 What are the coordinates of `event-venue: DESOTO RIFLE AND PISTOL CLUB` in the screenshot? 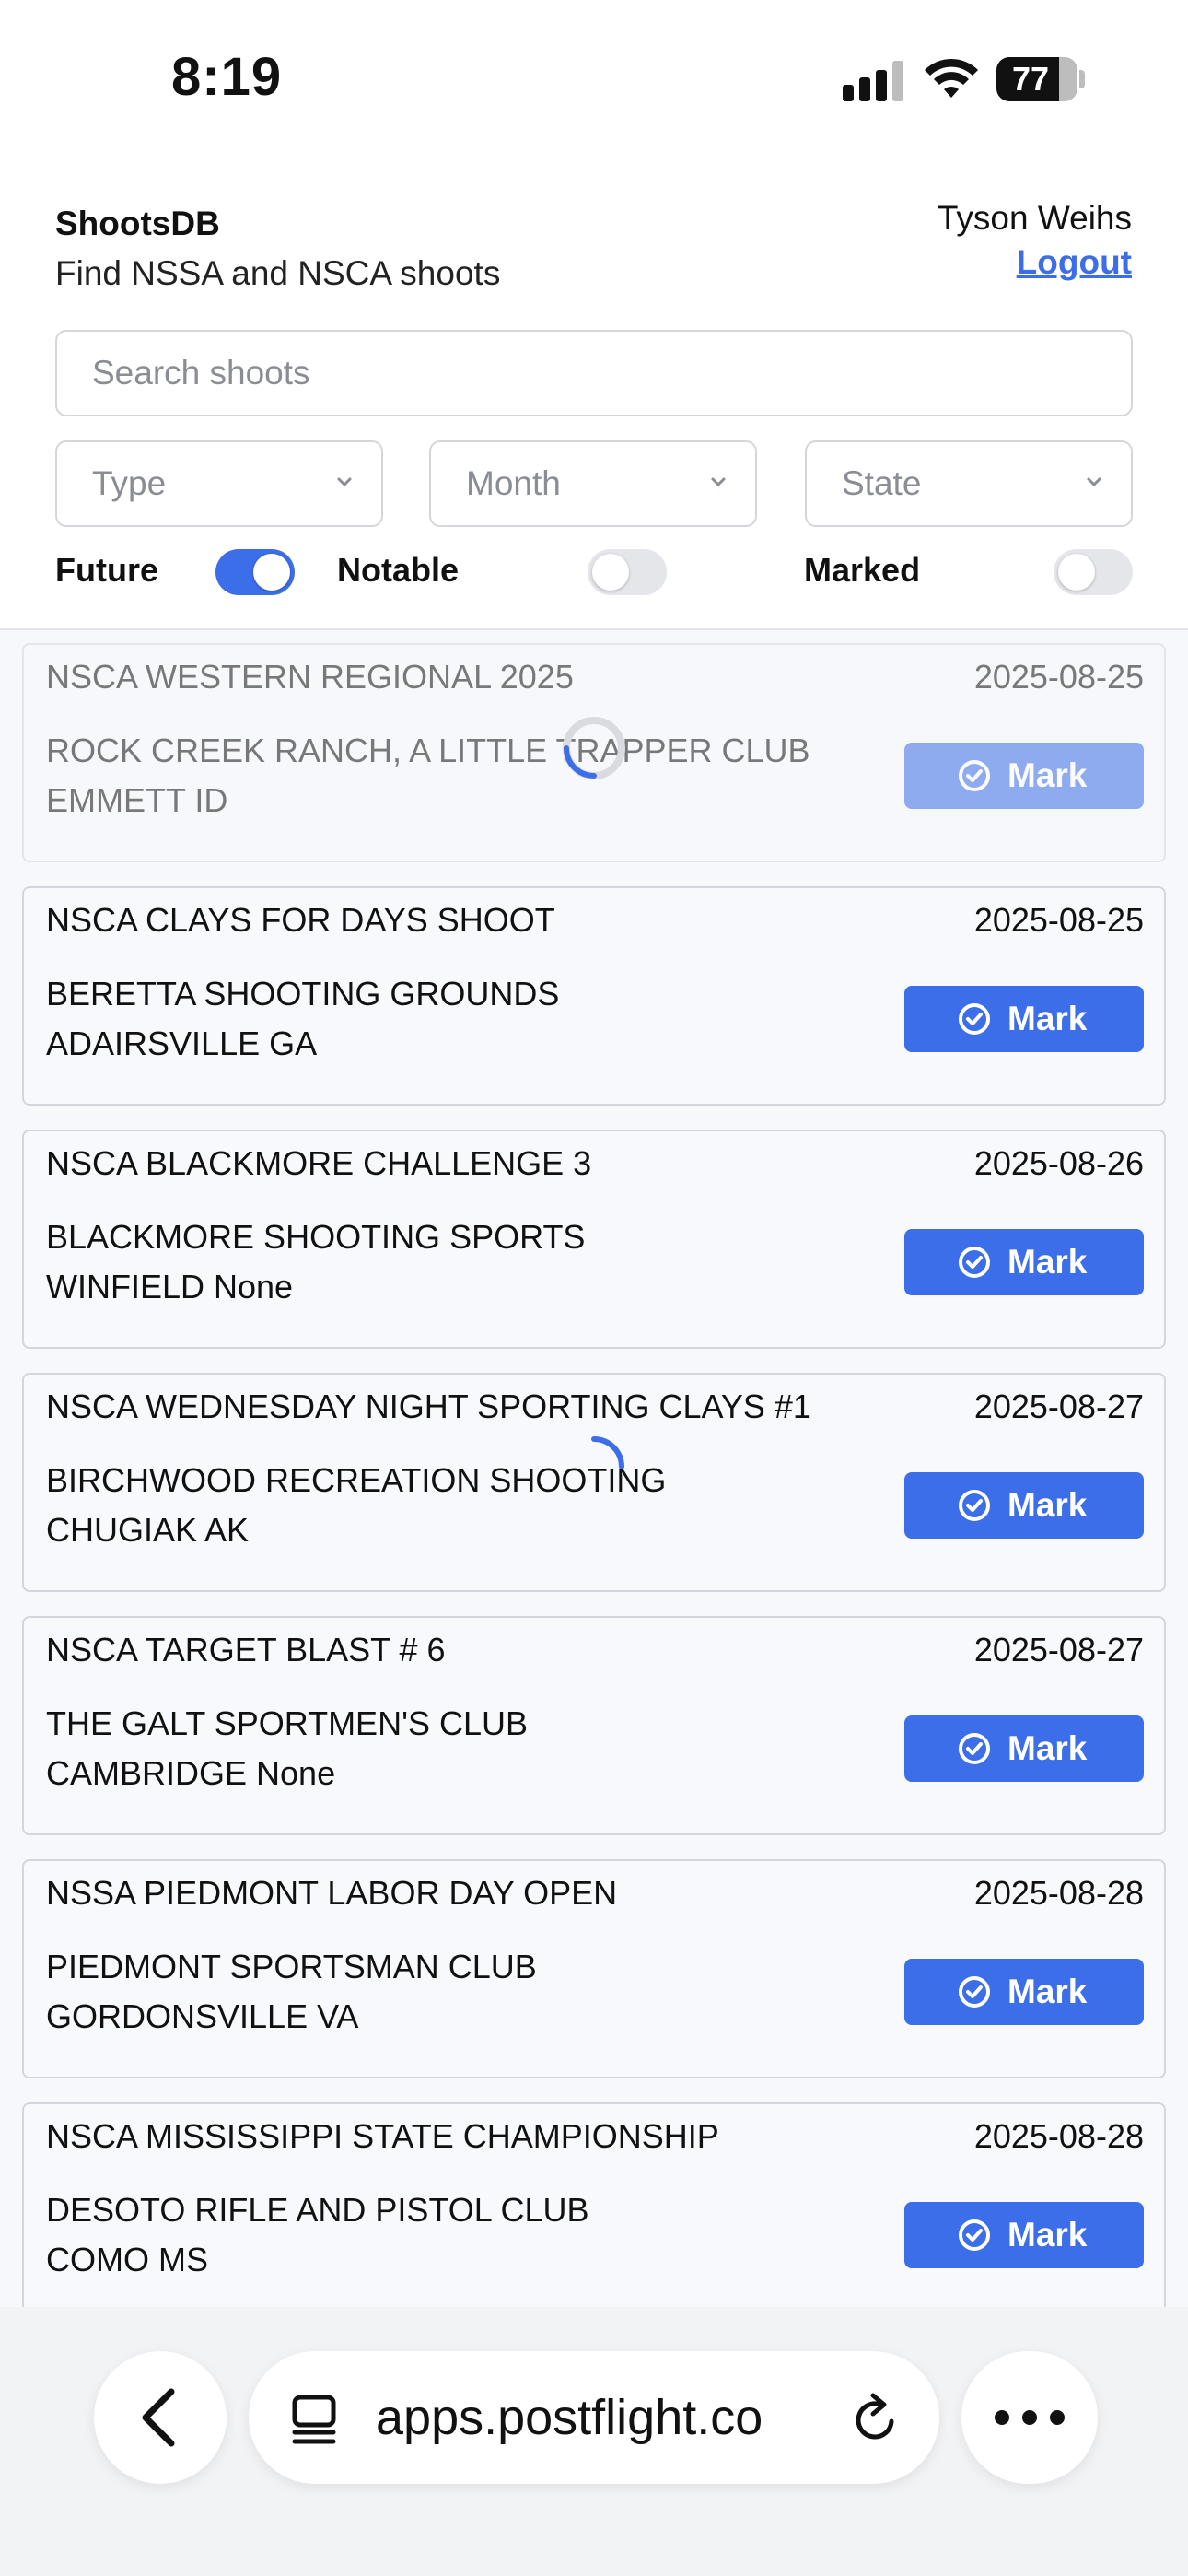 It's located at (317, 2210).